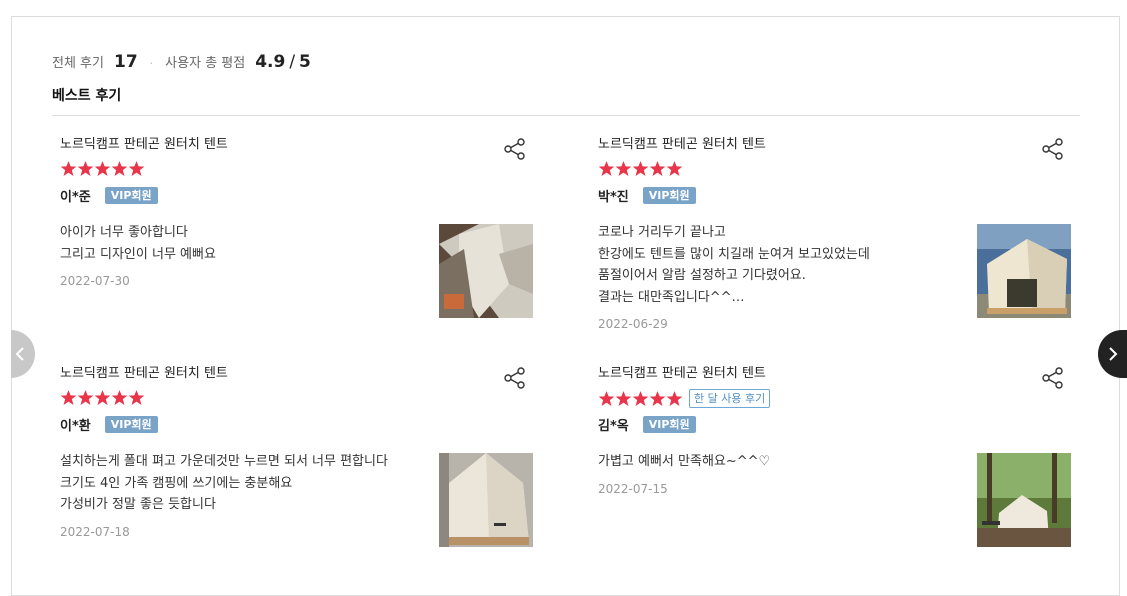  What do you see at coordinates (125, 62) in the screenshot?
I see `total-reviews-count: 17` at bounding box center [125, 62].